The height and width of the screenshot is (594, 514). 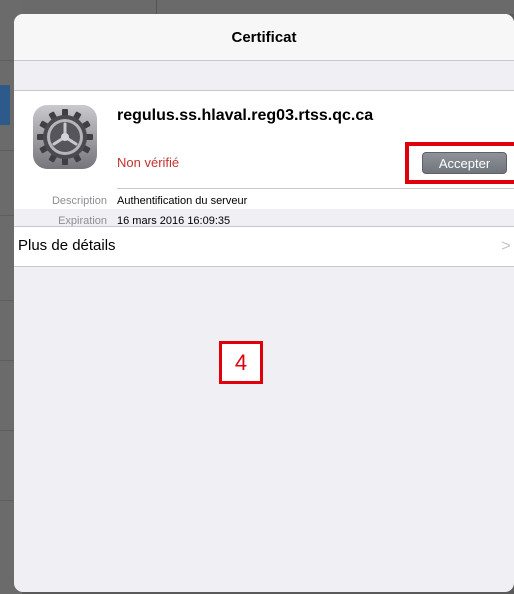 What do you see at coordinates (257, 7) in the screenshot?
I see `background-top-bar` at bounding box center [257, 7].